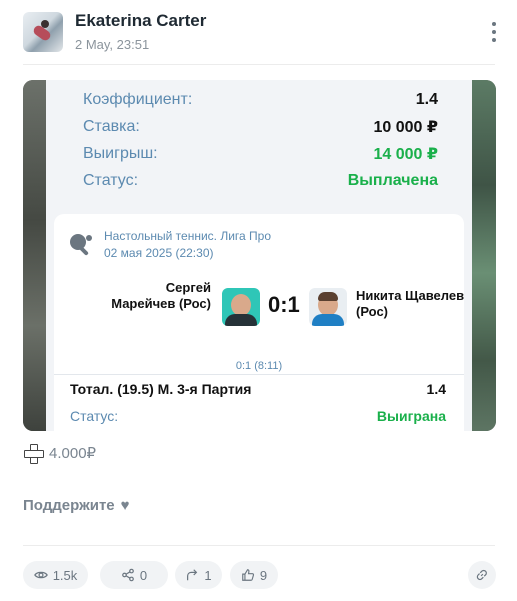 This screenshot has height=601, width=517. I want to click on player2-photo, so click(328, 307).